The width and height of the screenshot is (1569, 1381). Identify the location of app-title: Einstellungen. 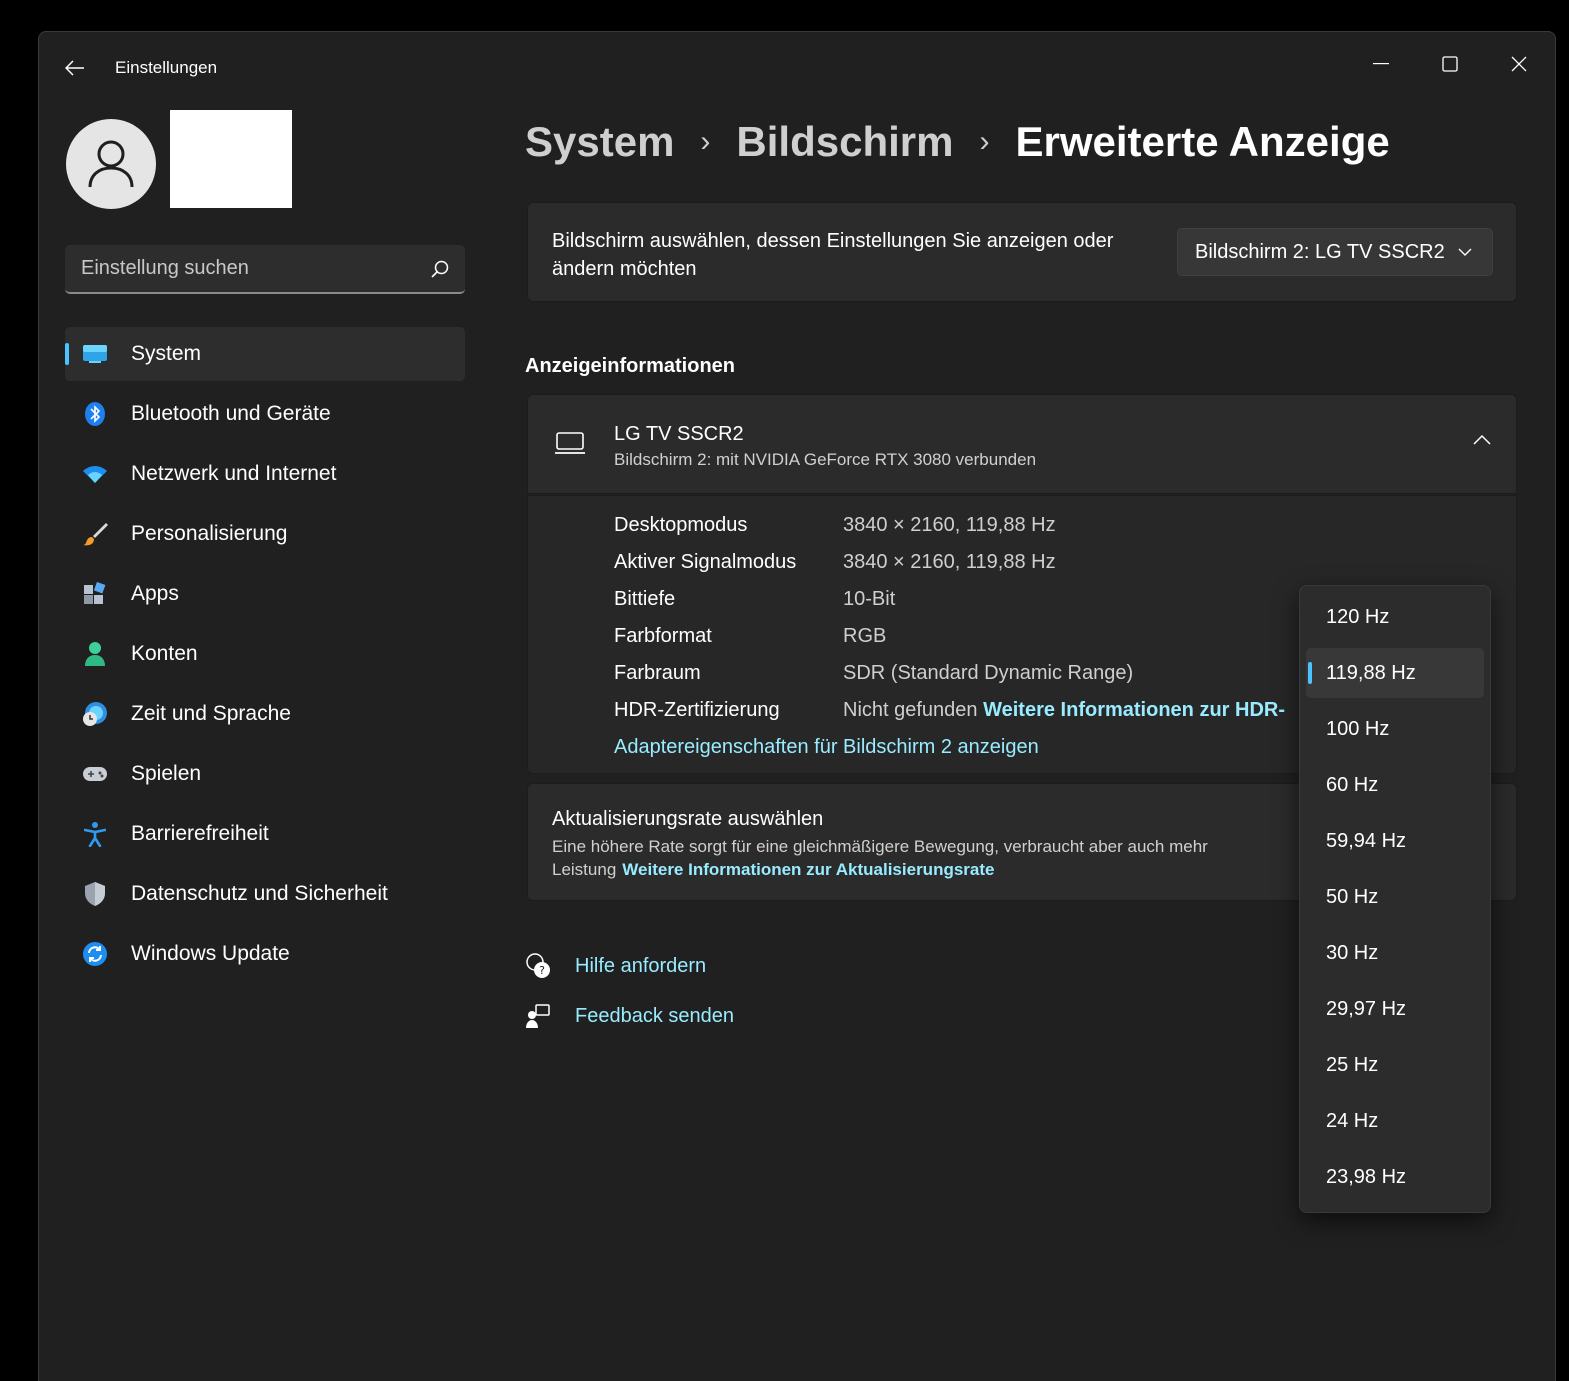
(166, 67).